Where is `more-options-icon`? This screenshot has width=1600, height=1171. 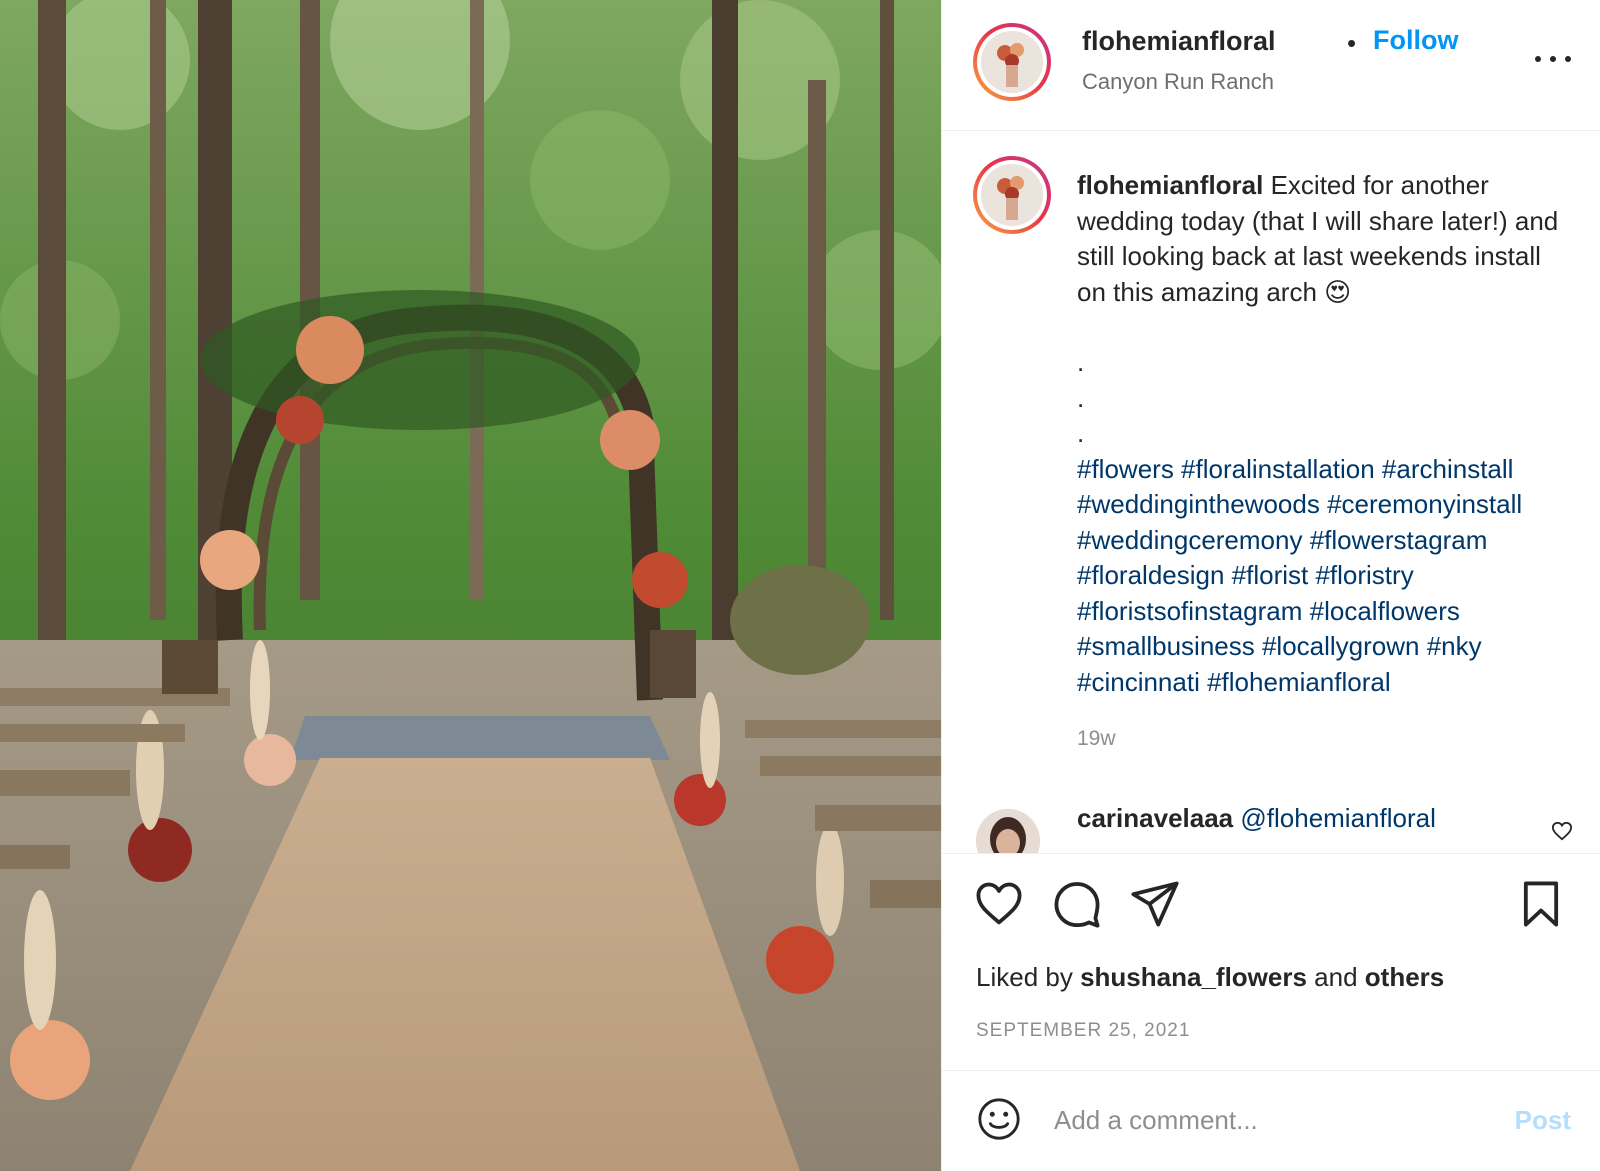 more-options-icon is located at coordinates (1553, 59).